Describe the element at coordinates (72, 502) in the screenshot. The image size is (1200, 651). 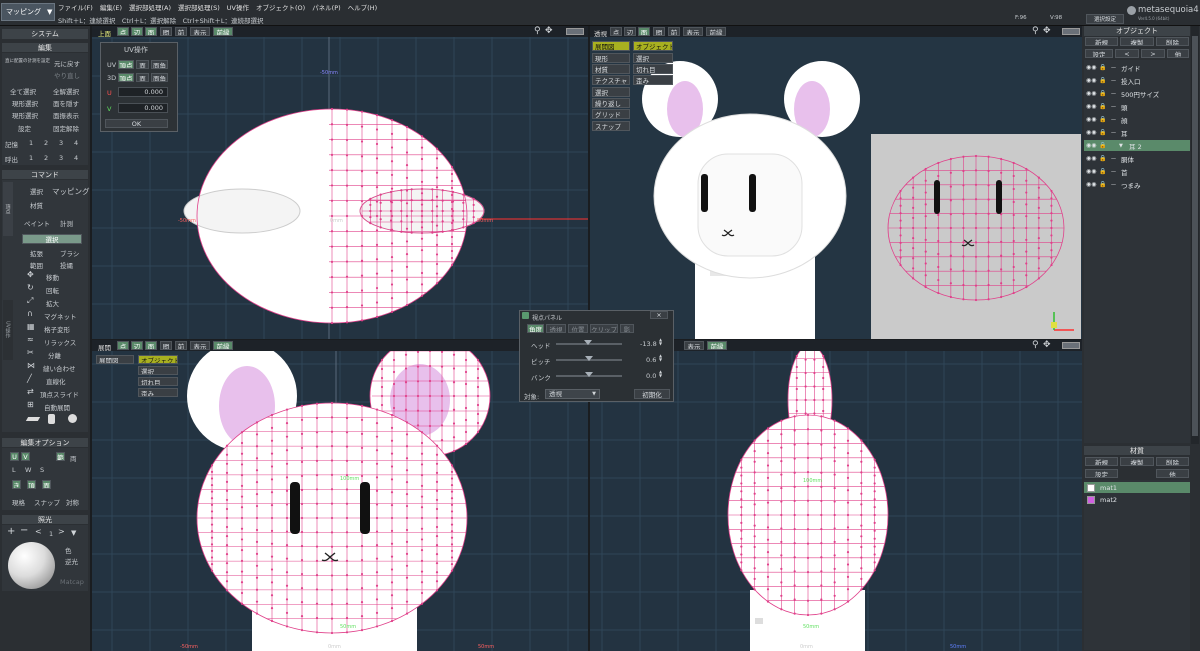
I see `option-symmetry: 対称` at that location.